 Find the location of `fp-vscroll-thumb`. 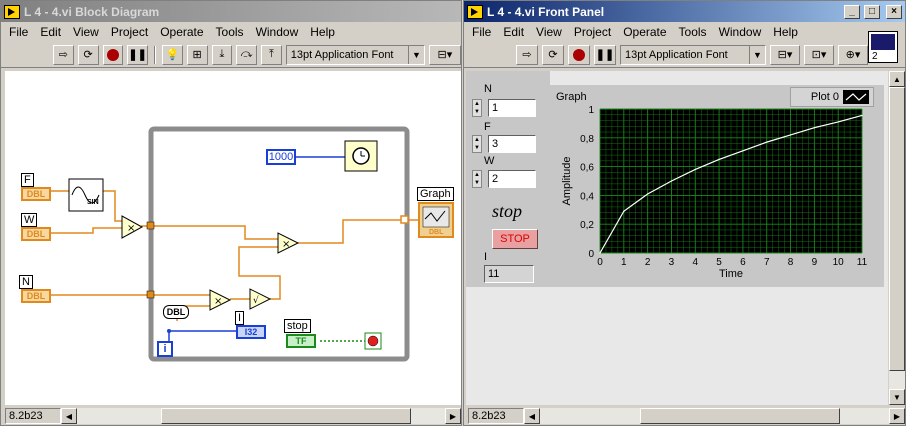

fp-vscroll-thumb is located at coordinates (897, 229).